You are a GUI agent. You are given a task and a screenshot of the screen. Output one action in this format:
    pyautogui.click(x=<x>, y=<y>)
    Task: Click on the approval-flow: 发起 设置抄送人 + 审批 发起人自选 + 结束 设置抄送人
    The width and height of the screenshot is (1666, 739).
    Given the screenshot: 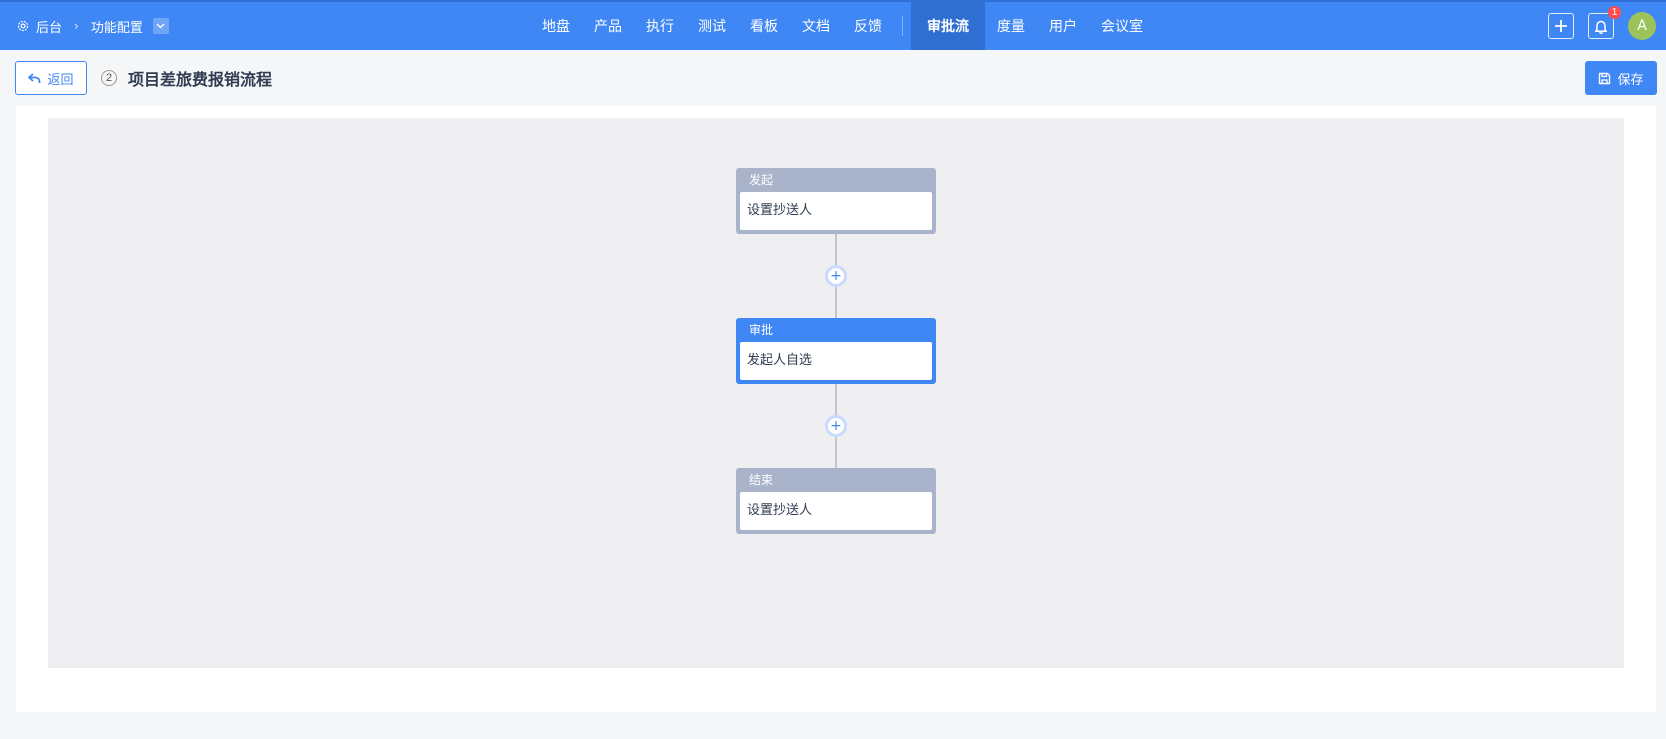 What is the action you would take?
    pyautogui.click(x=836, y=352)
    